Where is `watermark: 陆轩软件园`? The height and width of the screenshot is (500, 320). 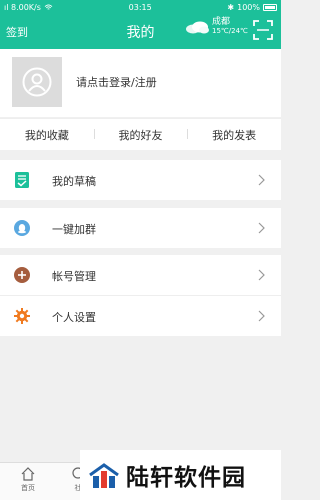
watermark: 陆轩软件园 is located at coordinates (180, 475).